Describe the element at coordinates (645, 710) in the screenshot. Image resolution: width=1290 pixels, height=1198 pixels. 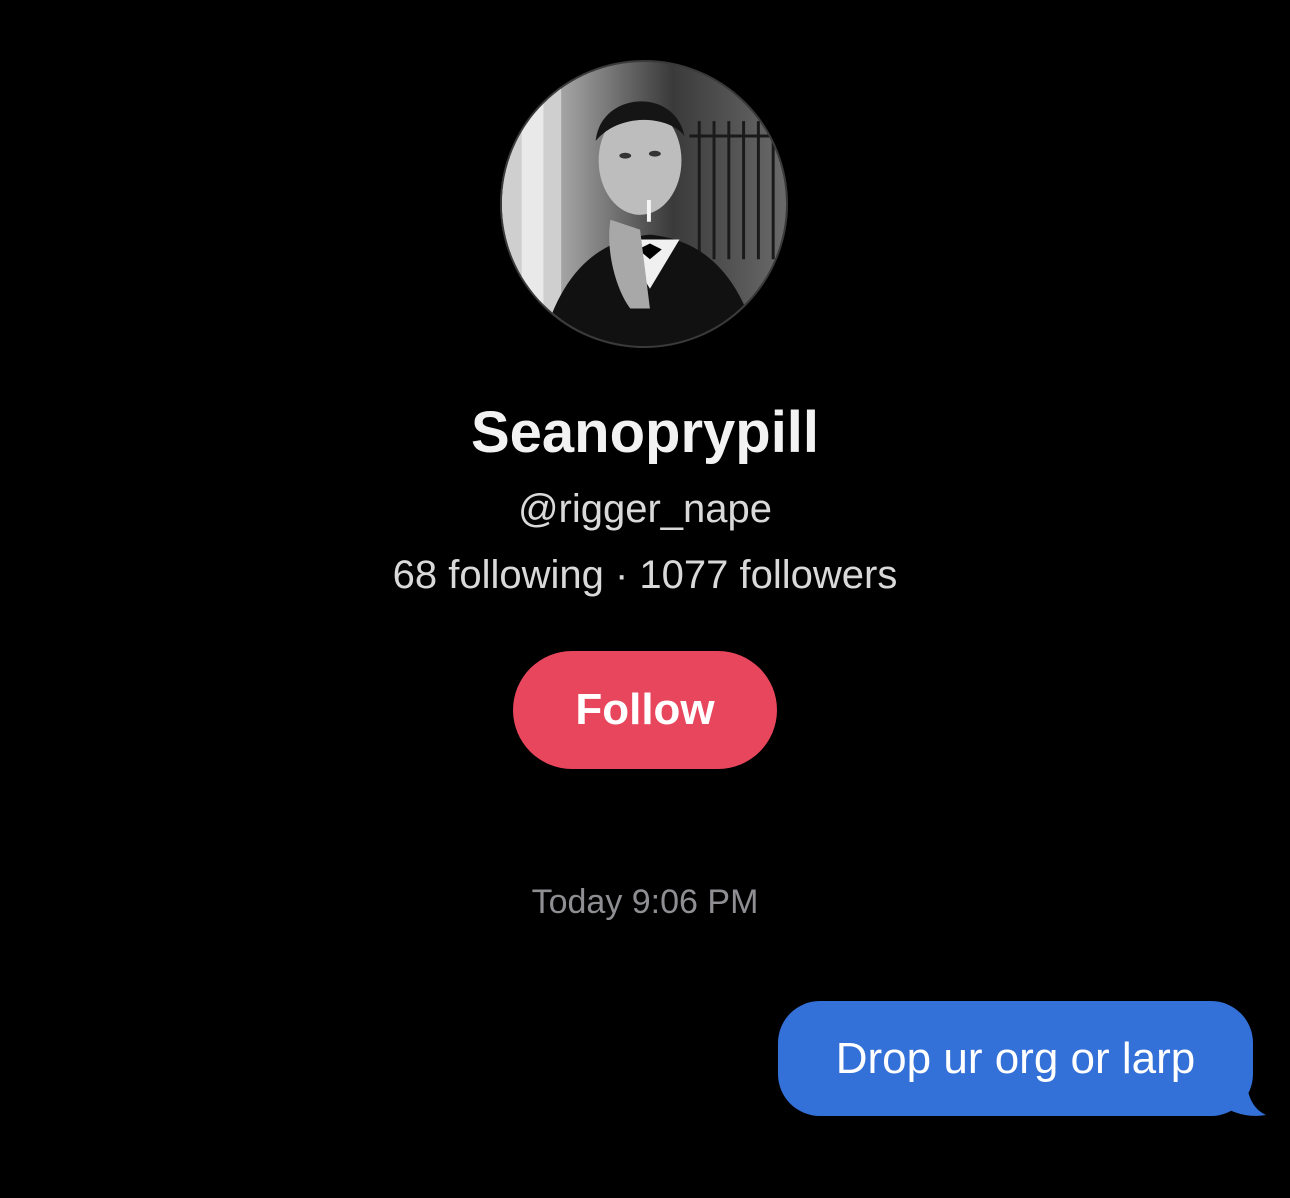
I see `follow-button: Follow` at that location.